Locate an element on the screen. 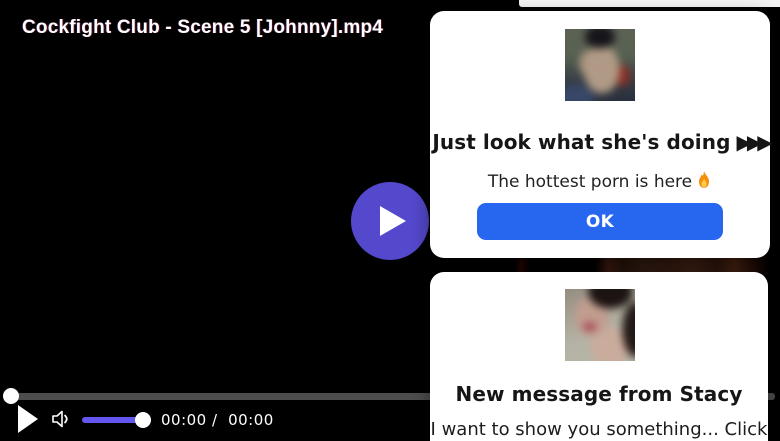 This screenshot has height=441, width=780. triple-arrow-icon: ▶▶▶ is located at coordinates (754, 142).